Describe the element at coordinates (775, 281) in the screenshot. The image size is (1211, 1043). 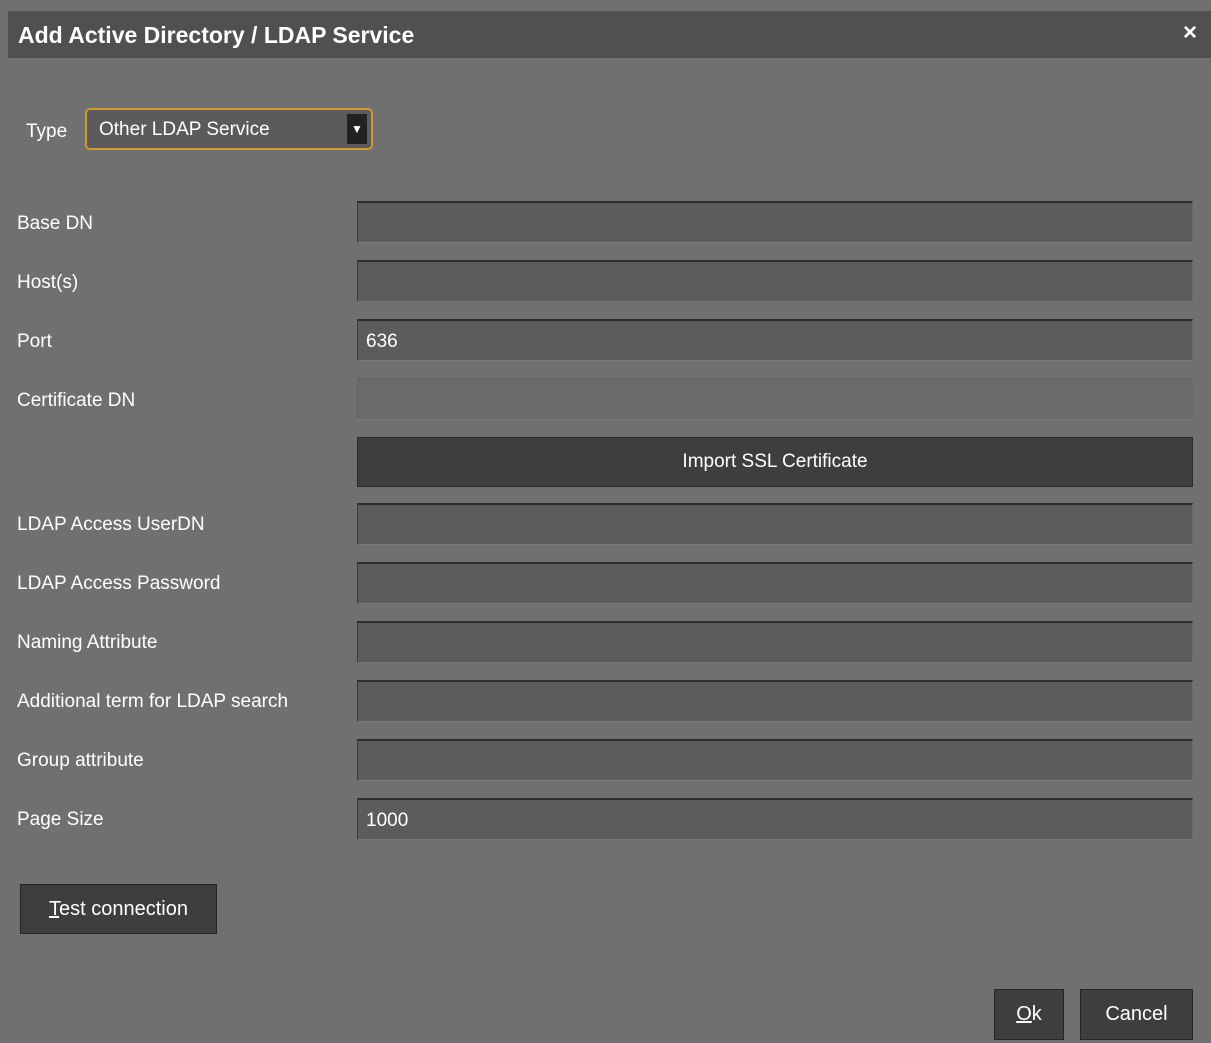
I see `hosts-field` at that location.